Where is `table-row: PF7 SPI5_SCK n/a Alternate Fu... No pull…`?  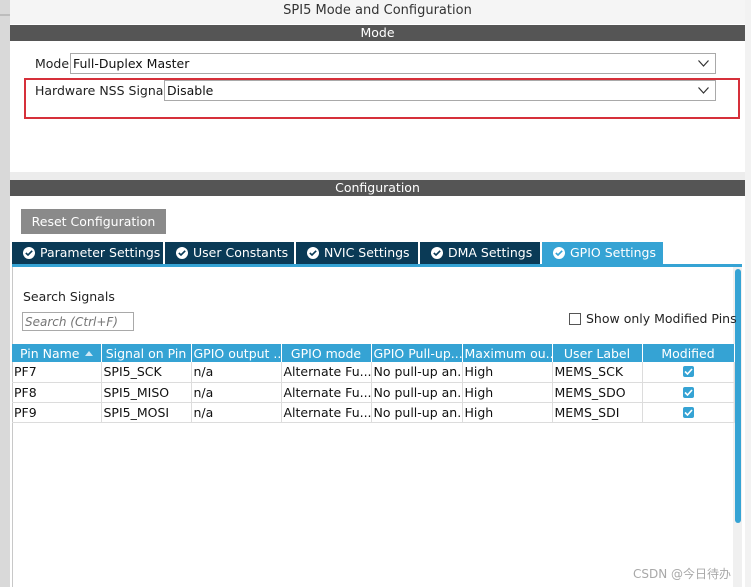
table-row: PF7 SPI5_SCK n/a Alternate Fu... No pull… is located at coordinates (373, 372).